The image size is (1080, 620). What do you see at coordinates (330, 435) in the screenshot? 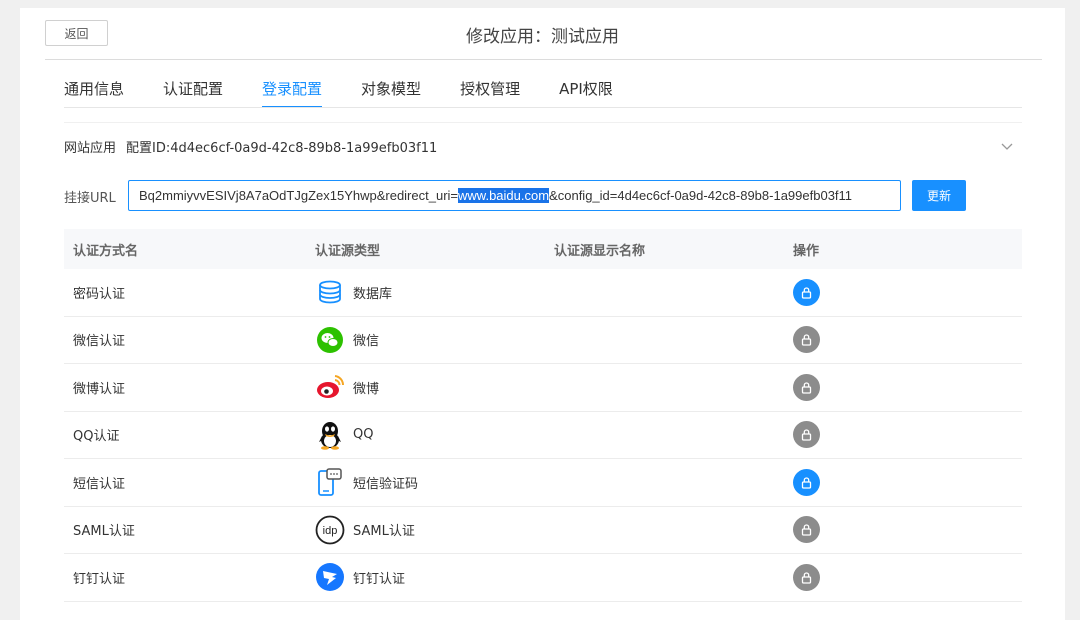
I see `qq-icon` at bounding box center [330, 435].